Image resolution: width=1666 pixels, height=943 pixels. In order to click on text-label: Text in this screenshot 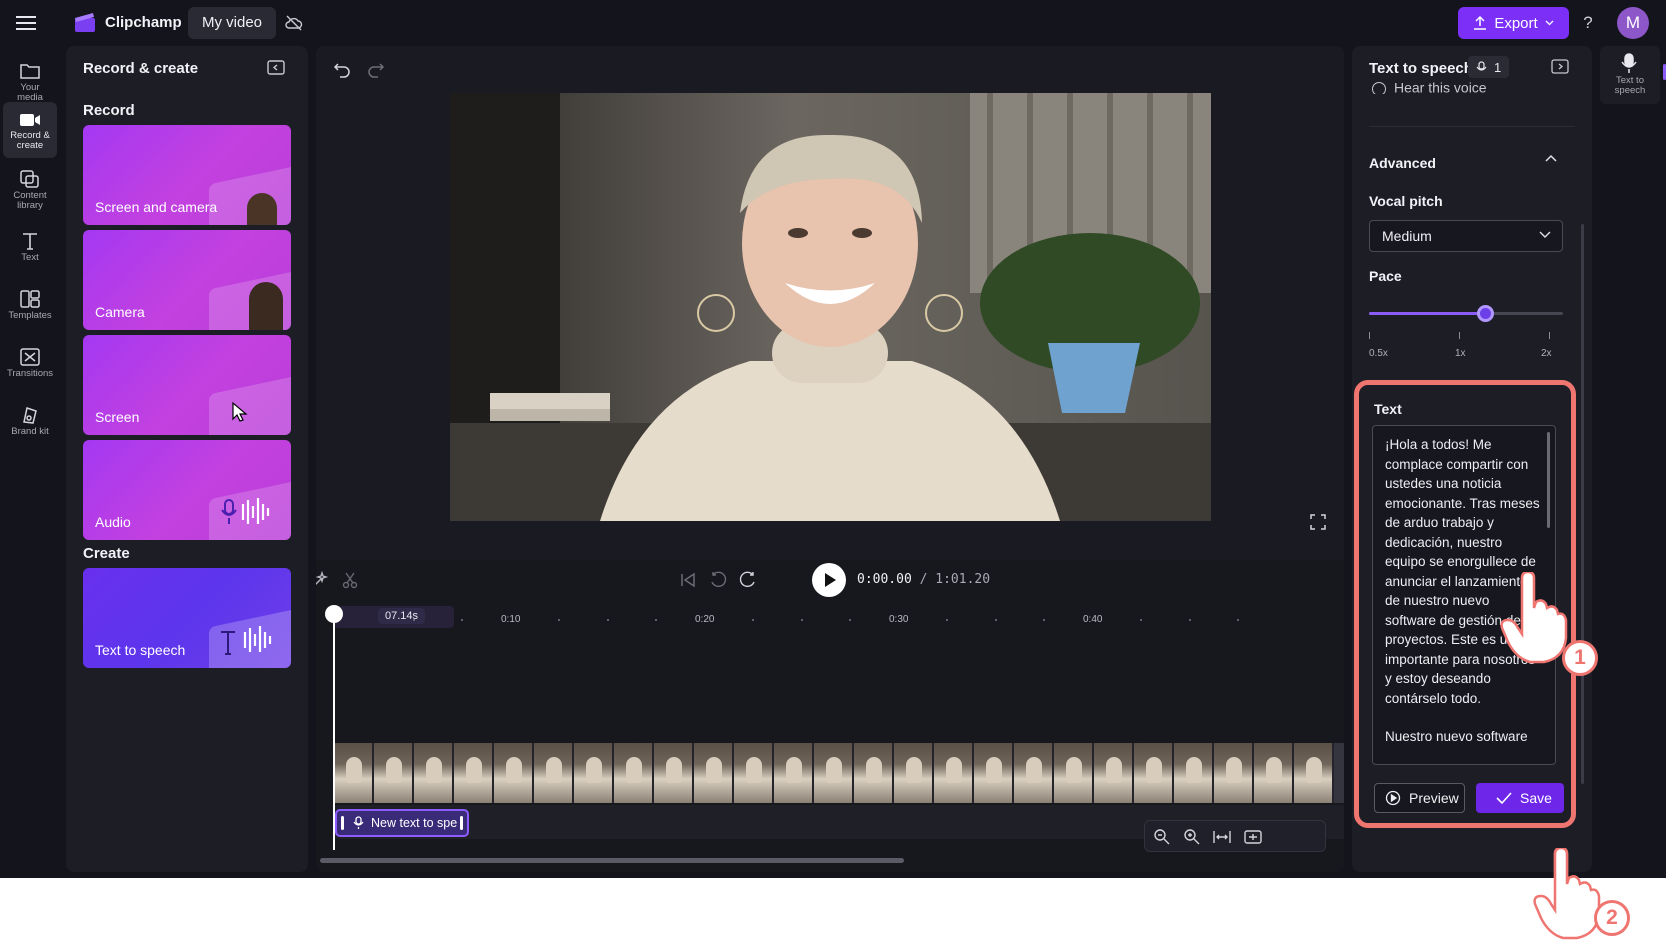, I will do `click(1388, 409)`.